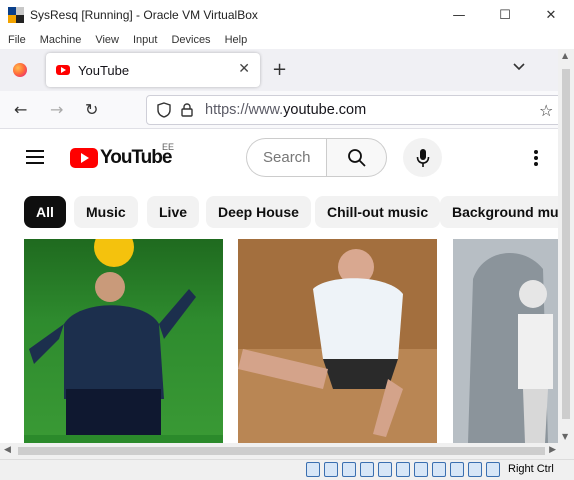  What do you see at coordinates (349, 469) in the screenshot?
I see `audio-icon` at bounding box center [349, 469].